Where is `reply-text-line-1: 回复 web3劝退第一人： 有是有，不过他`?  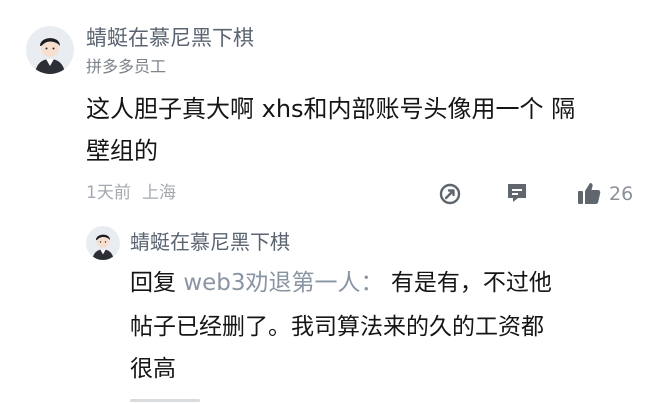 reply-text-line-1: 回复 web3劝退第一人： 有是有，不过他 is located at coordinates (341, 283).